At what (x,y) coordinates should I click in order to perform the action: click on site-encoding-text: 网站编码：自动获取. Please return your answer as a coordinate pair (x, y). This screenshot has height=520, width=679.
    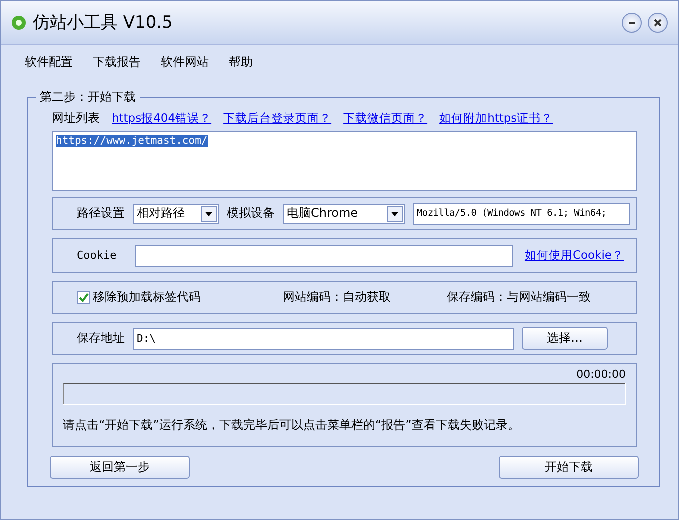
    Looking at the image, I should click on (337, 297).